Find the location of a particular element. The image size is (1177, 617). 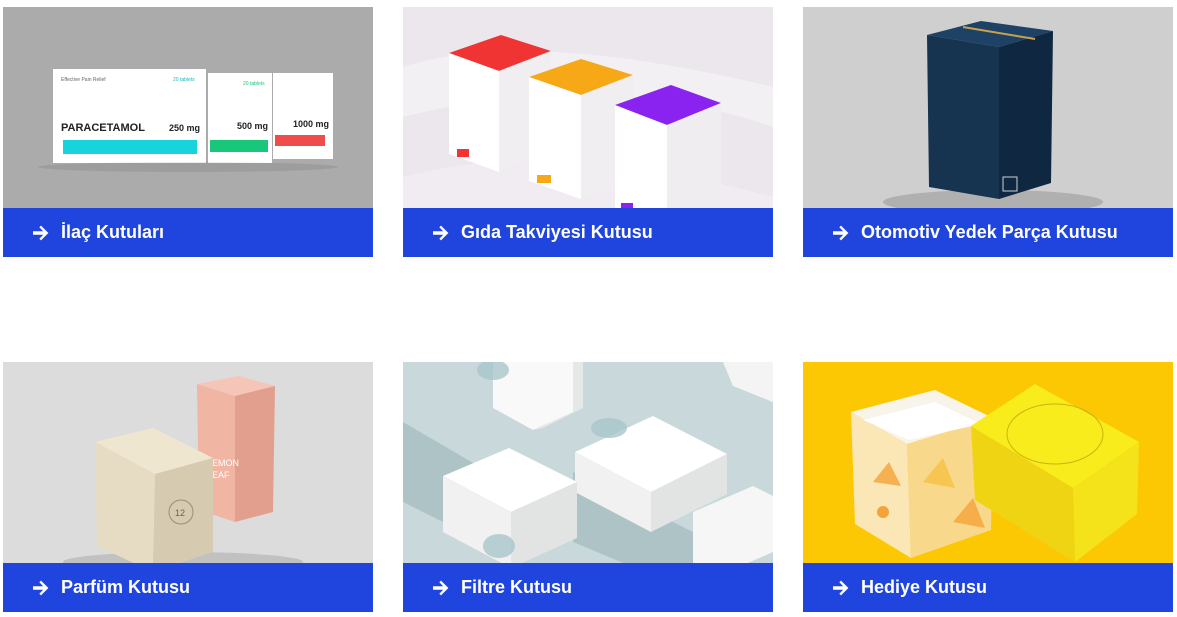

svg-text: Effective Pain Relief is located at coordinates (83, 80).